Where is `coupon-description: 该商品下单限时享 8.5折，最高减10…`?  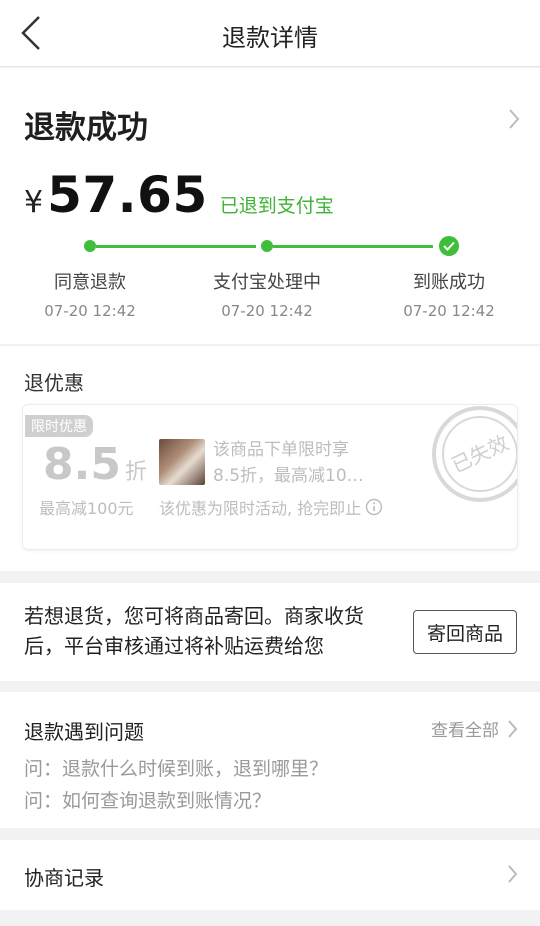 coupon-description: 该商品下单限时享 8.5折，最高减10… is located at coordinates (298, 463).